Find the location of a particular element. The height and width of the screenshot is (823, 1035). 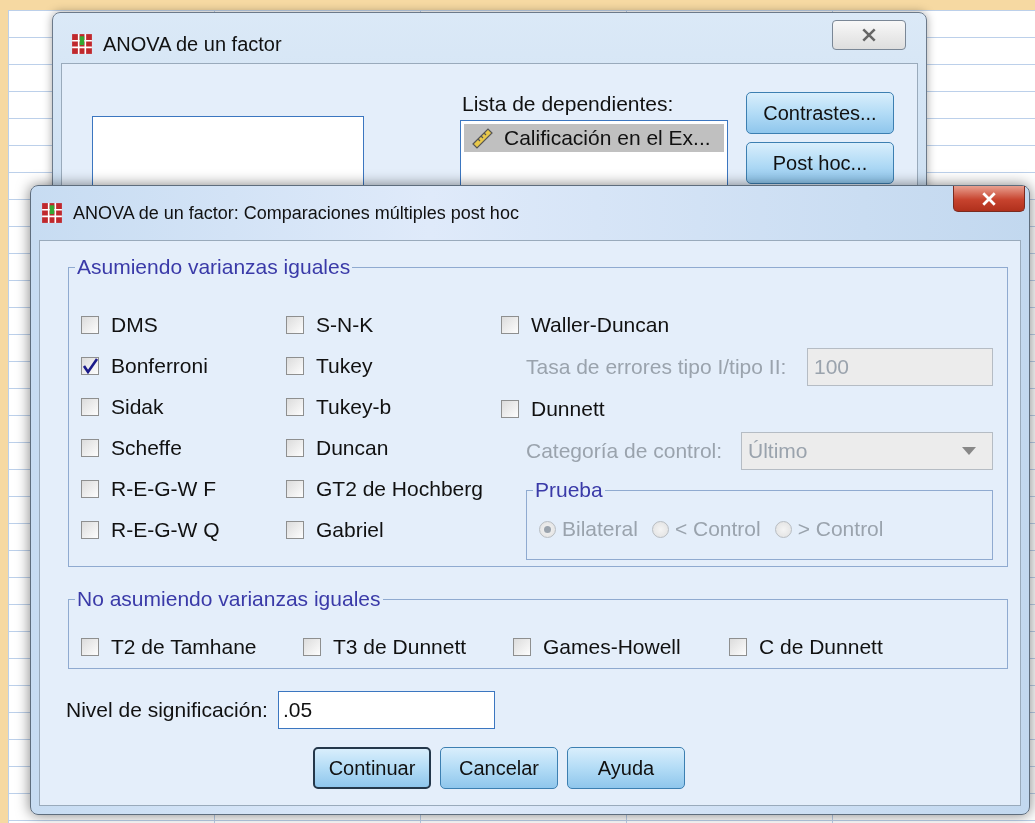

radio-label: > Control is located at coordinates (840, 529).